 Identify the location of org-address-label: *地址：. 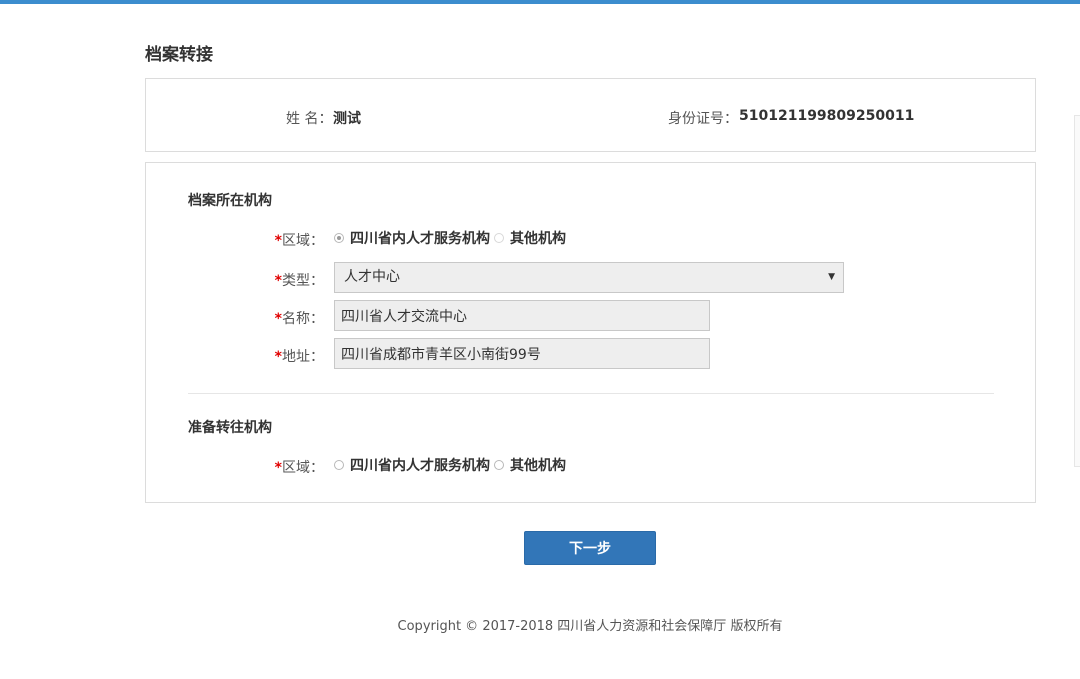
(294, 356).